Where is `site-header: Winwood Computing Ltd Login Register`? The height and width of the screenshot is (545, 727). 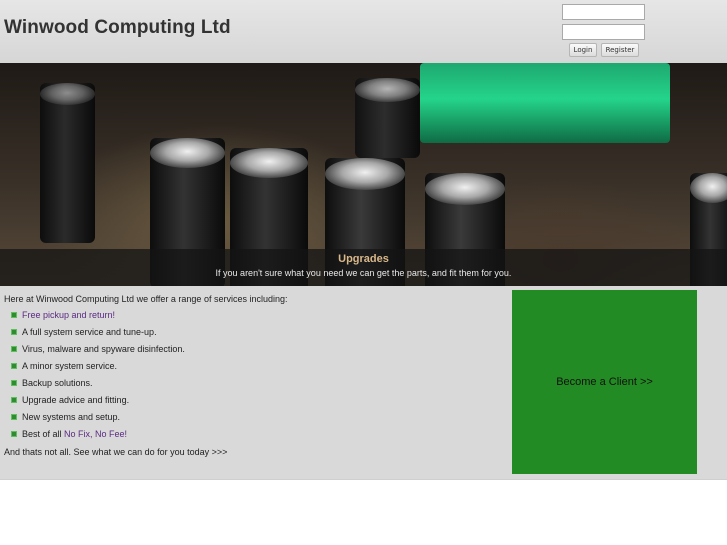
site-header: Winwood Computing Ltd Login Register is located at coordinates (363, 31).